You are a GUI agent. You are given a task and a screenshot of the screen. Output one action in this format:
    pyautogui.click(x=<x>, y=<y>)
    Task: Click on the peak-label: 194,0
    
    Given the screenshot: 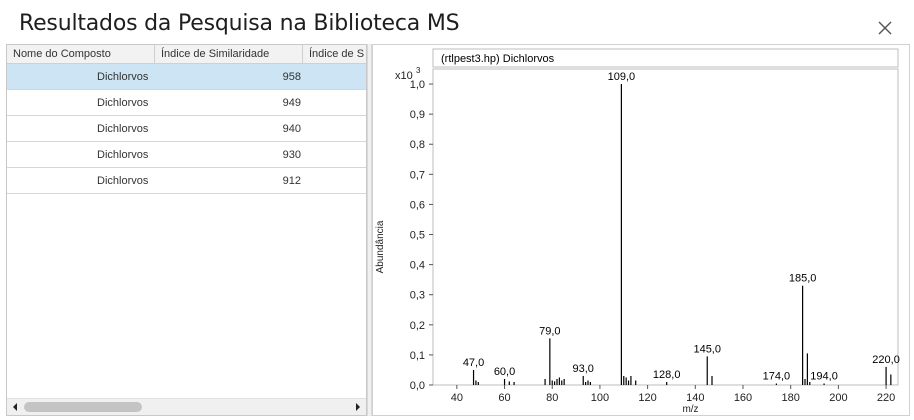 What is the action you would take?
    pyautogui.click(x=824, y=376)
    